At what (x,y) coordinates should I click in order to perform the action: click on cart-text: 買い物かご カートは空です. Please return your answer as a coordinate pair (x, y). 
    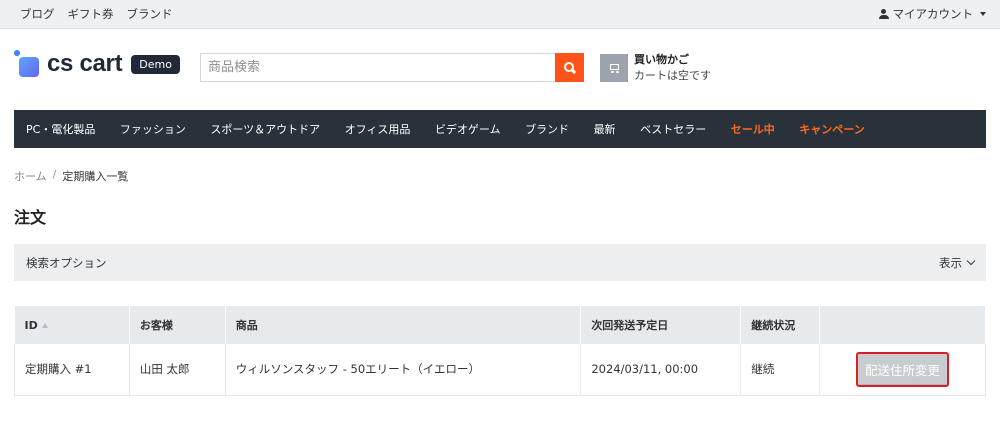
    Looking at the image, I should click on (672, 68).